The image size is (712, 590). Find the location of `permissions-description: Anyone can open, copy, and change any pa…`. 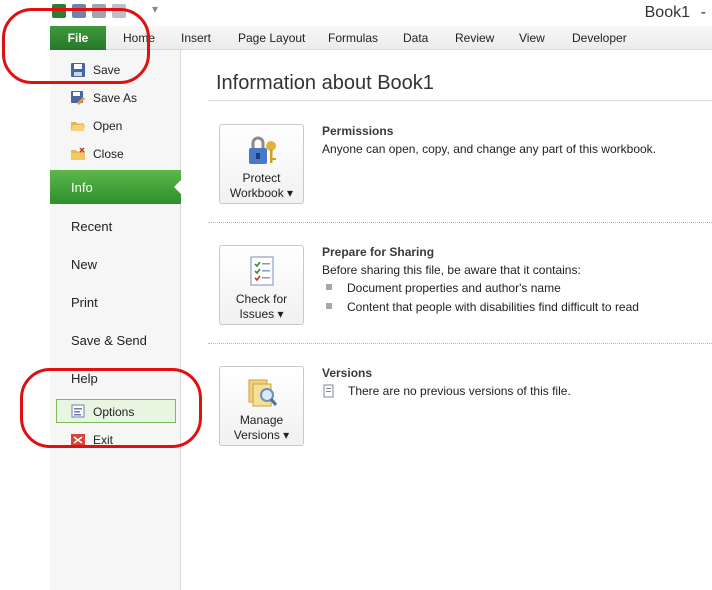

permissions-description: Anyone can open, copy, and change any pa… is located at coordinates (489, 149).